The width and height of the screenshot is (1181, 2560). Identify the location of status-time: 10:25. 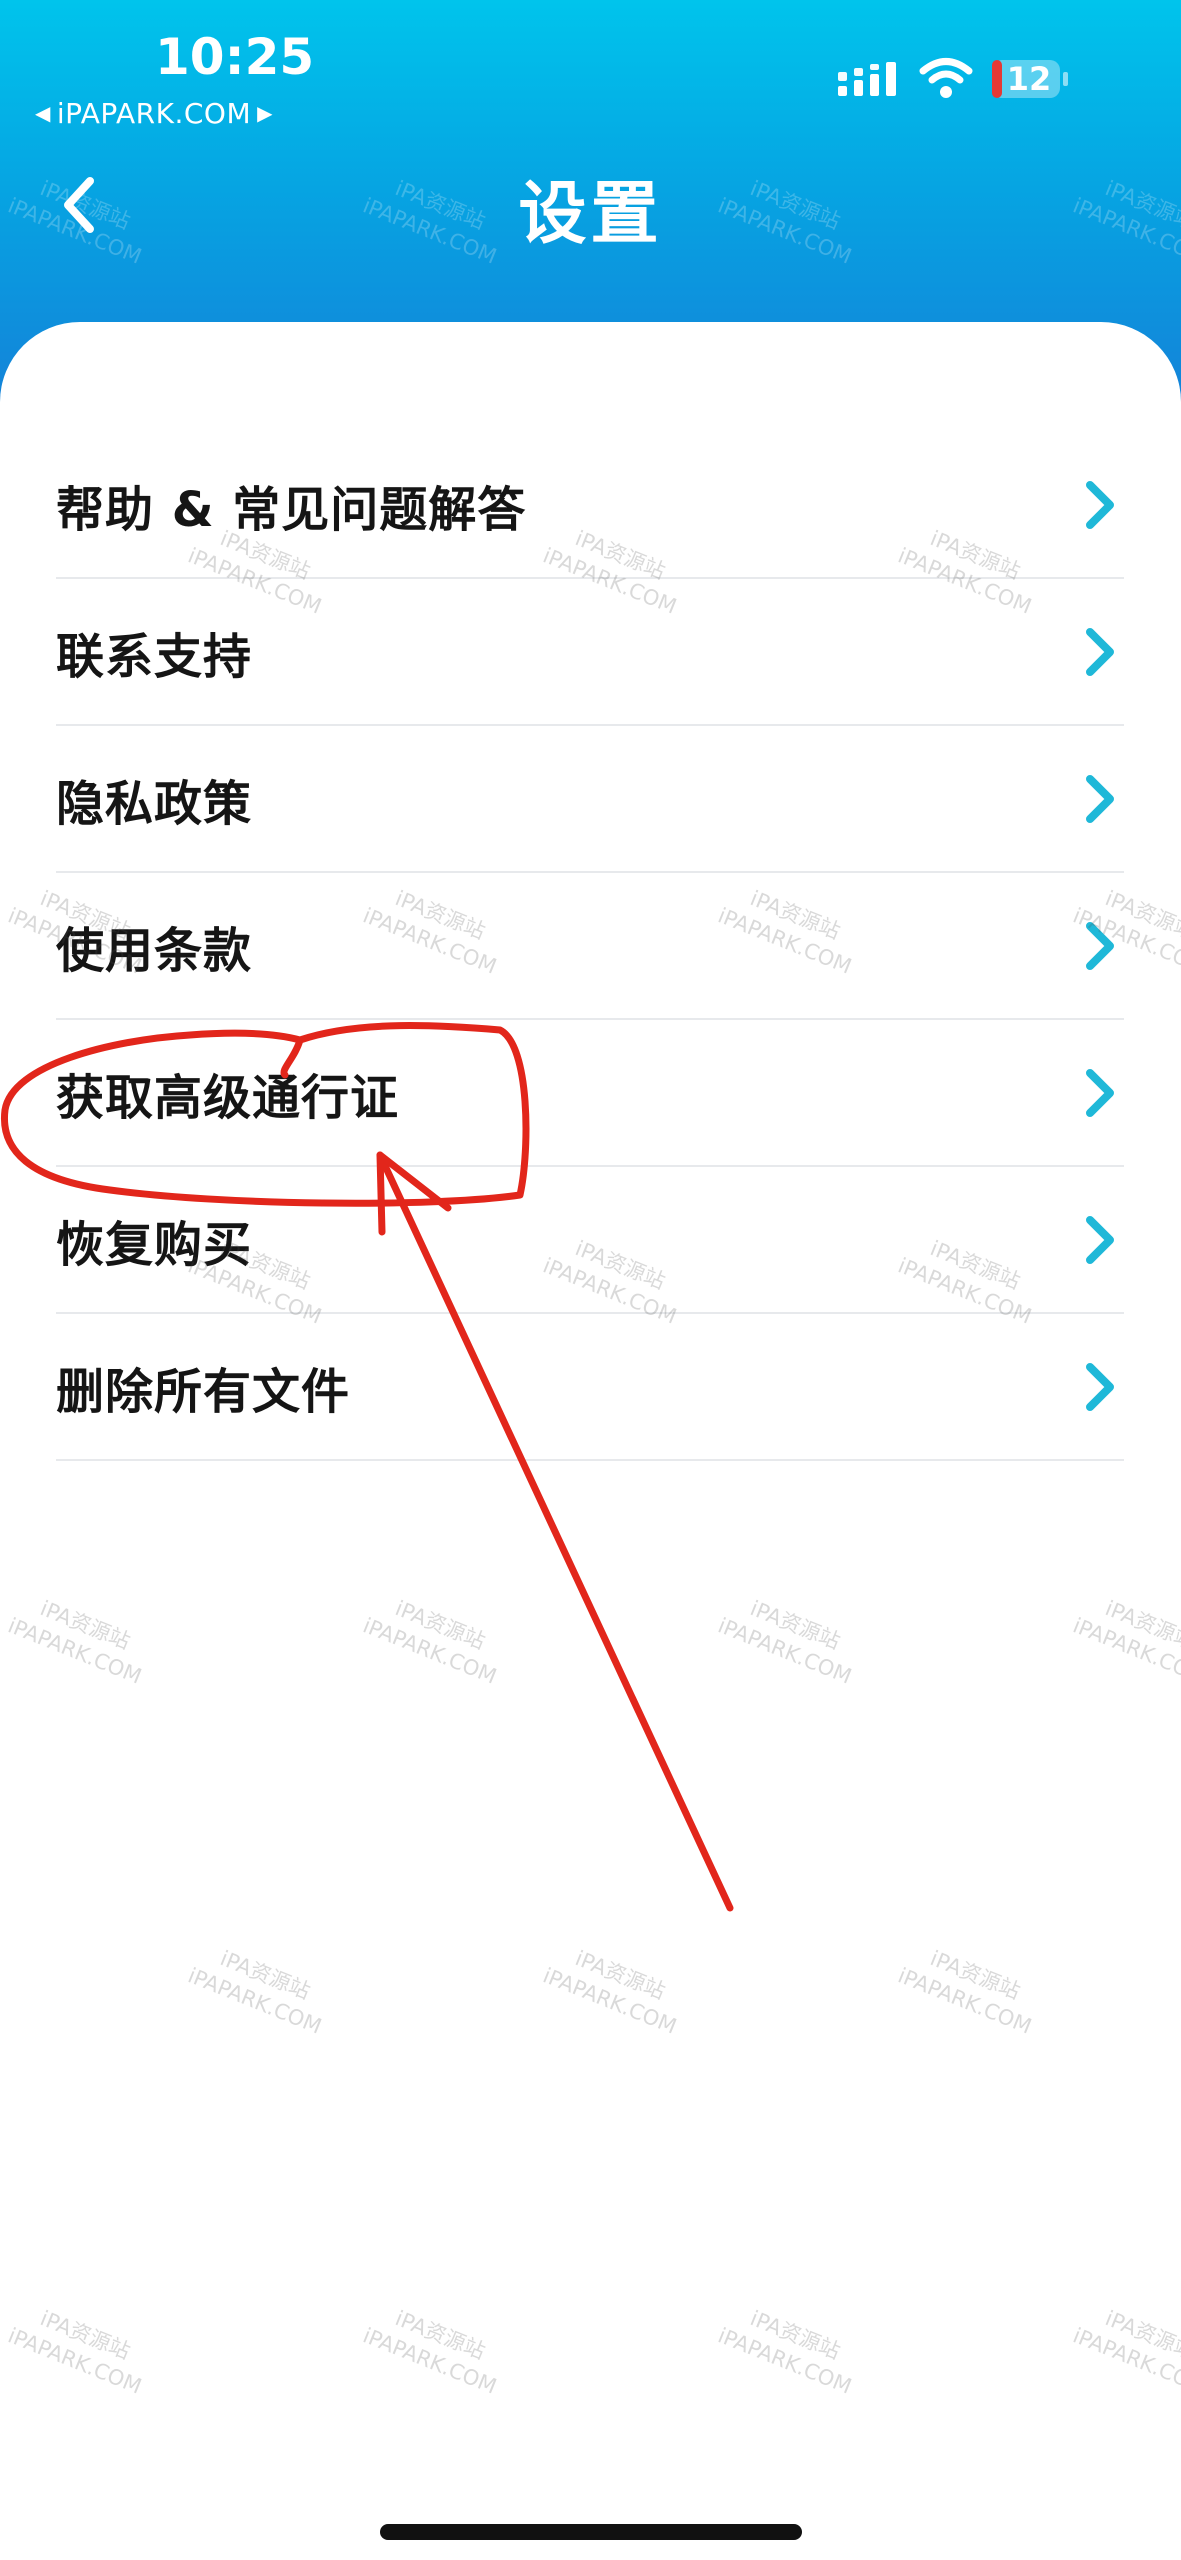
(235, 57).